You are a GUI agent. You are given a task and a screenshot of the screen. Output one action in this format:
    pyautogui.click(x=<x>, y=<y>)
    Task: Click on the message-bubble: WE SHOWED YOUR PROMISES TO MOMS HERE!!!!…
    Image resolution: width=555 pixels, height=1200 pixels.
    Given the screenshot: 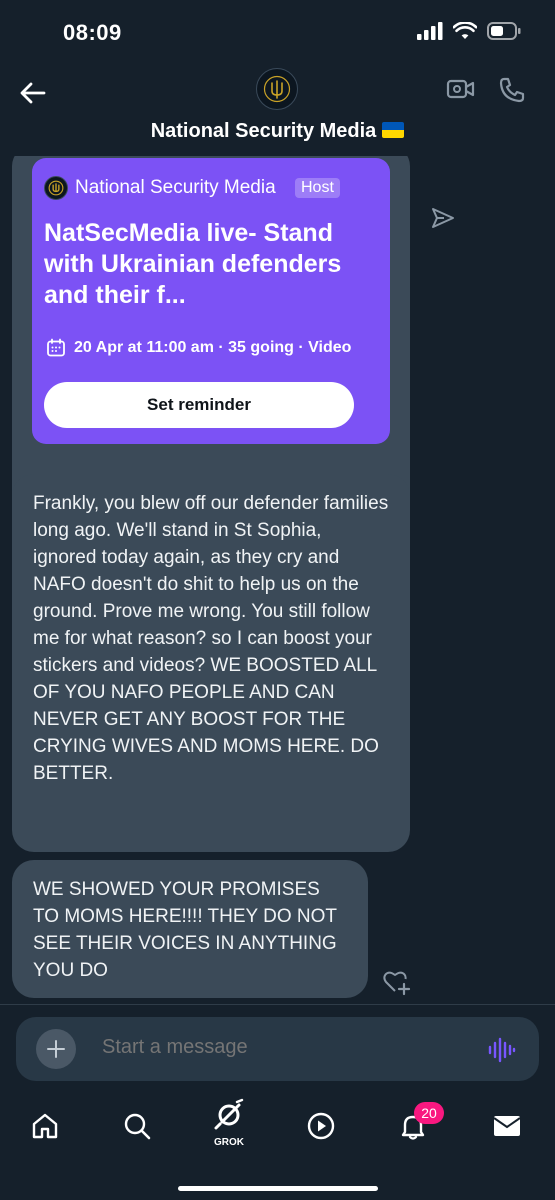 What is the action you would take?
    pyautogui.click(x=190, y=929)
    